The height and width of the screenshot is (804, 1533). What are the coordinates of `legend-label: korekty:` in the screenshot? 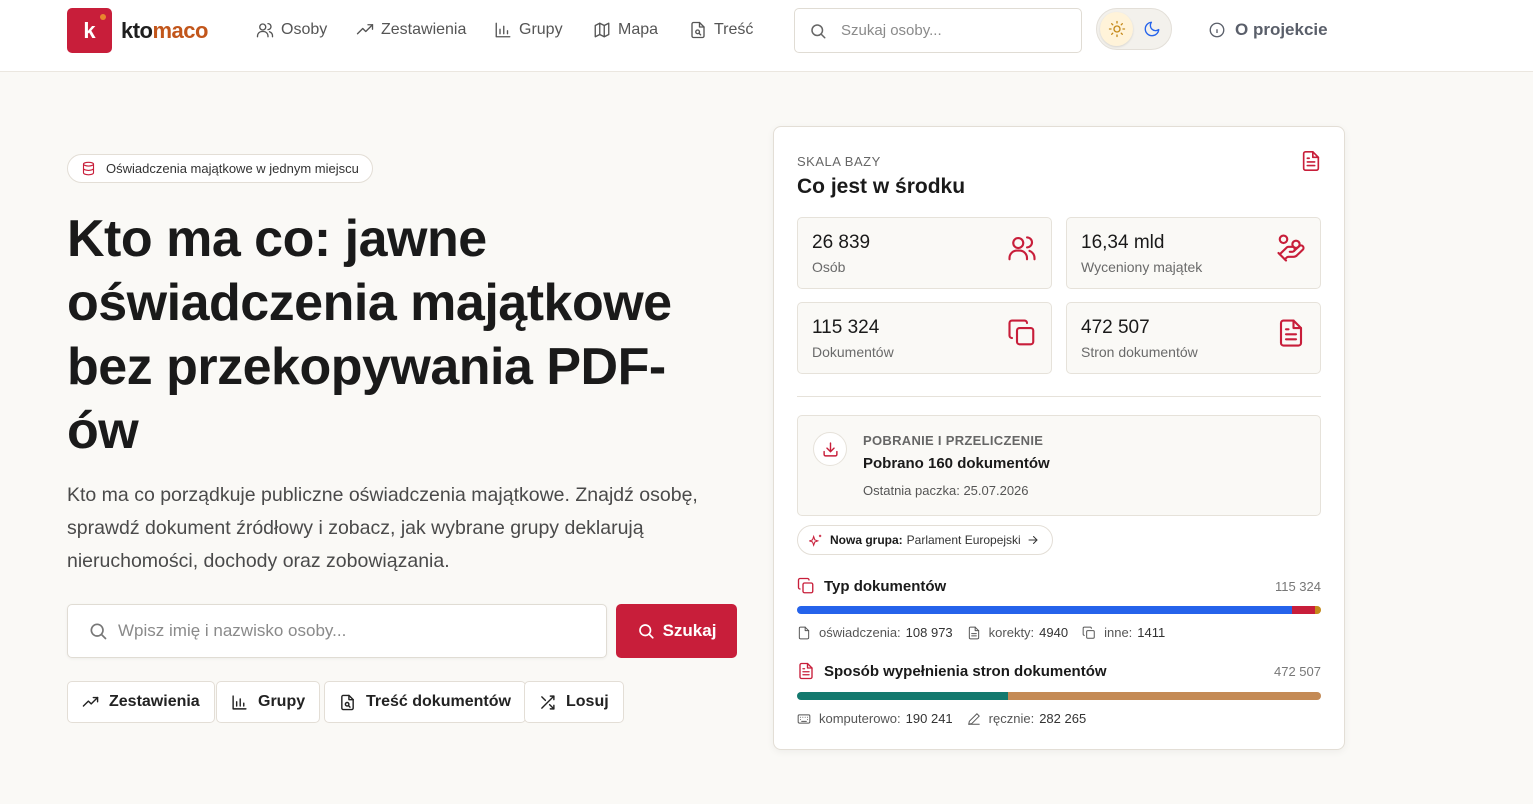 It's located at (1011, 632).